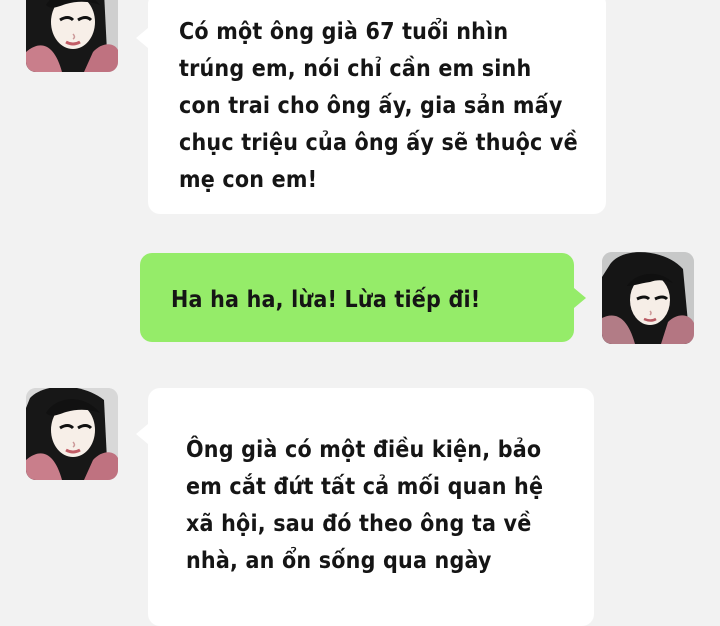  I want to click on message-text: Ha ha ha, lừa! Lừa tiếp đi!, so click(326, 300).